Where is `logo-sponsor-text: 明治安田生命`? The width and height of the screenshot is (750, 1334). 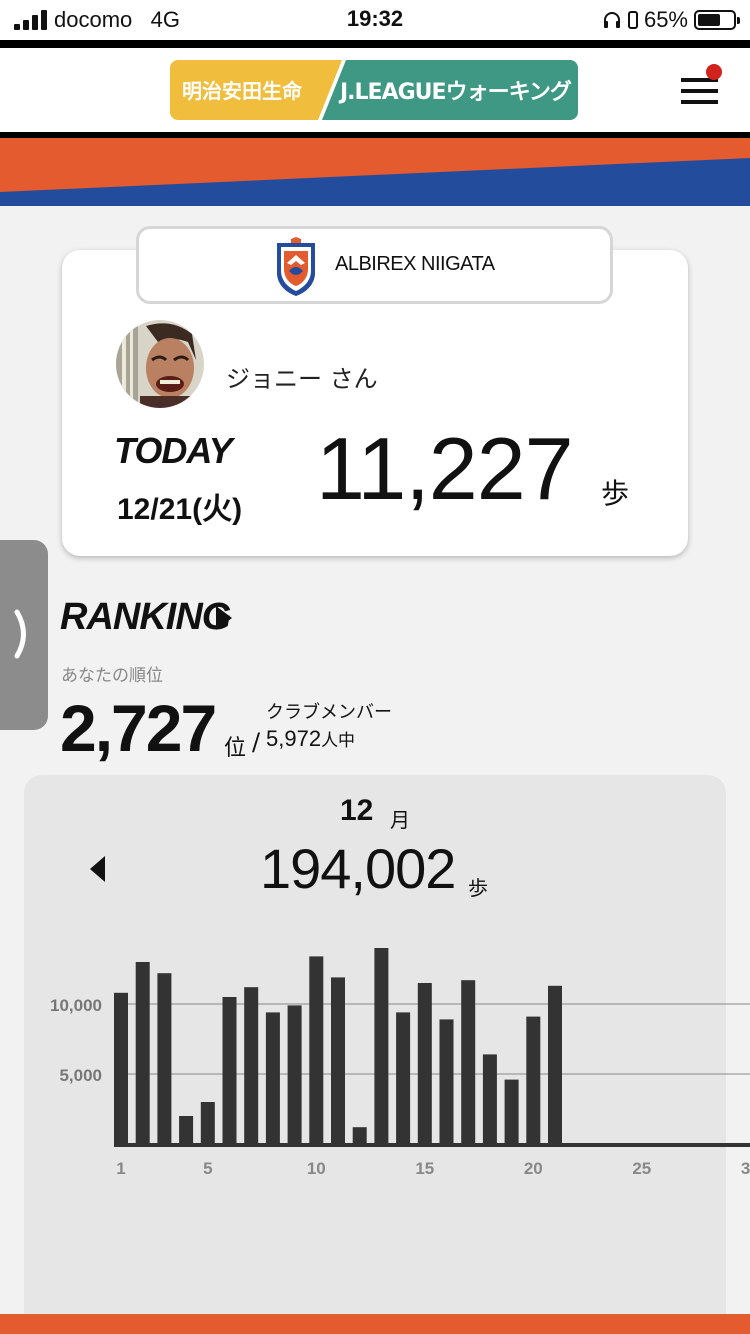 logo-sponsor-text: 明治安田生命 is located at coordinates (242, 91).